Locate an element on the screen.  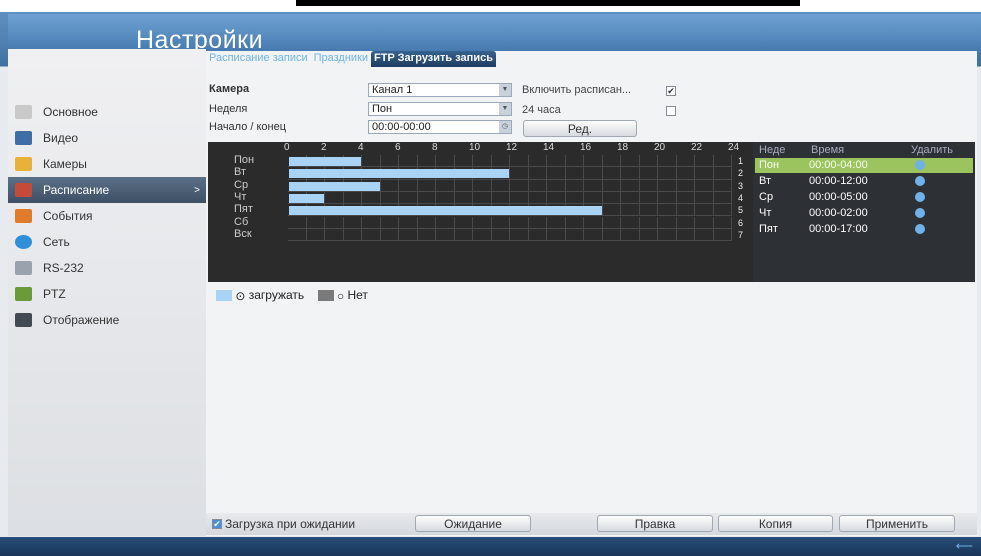
camera-select: Канал 1 ▼ is located at coordinates (440, 90).